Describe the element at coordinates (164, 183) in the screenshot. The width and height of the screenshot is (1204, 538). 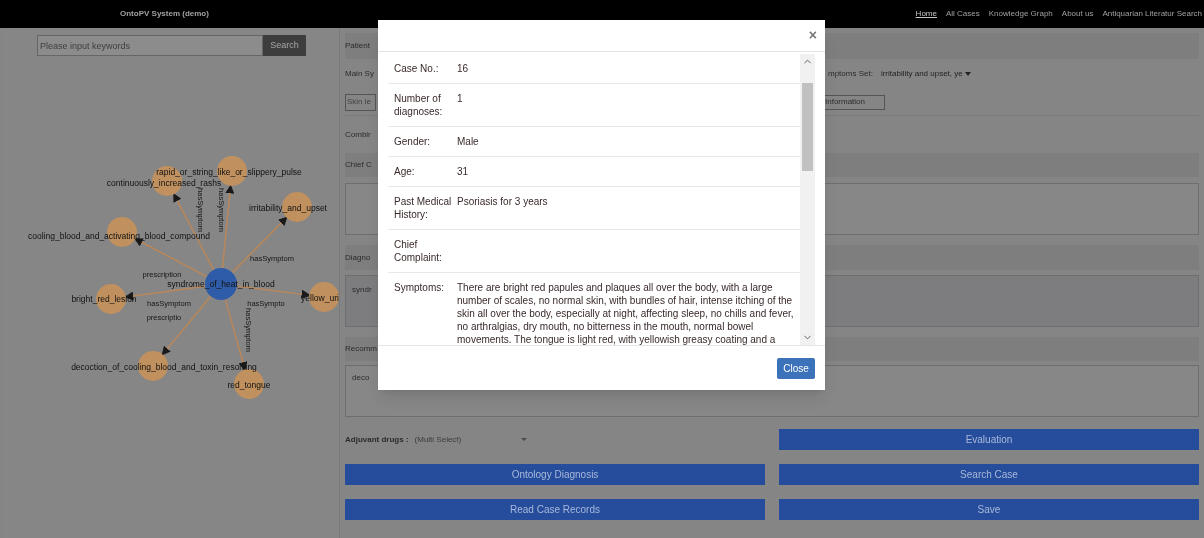
I see `node-label: continuously_increased_rashs` at that location.